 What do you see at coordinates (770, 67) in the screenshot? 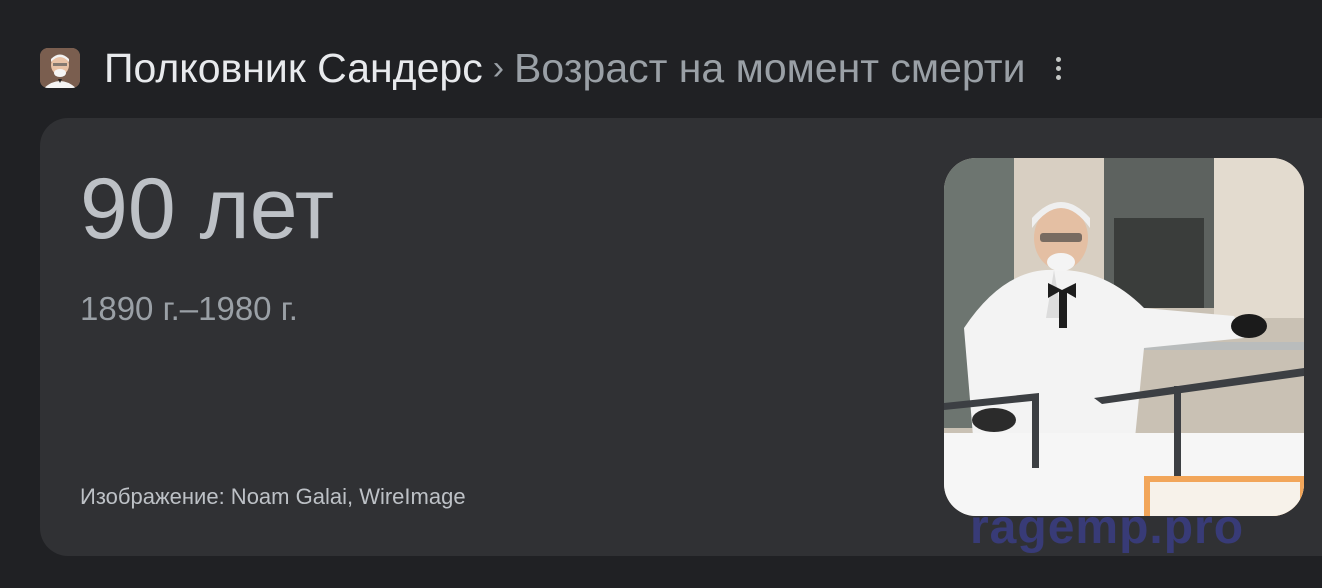
I see `attribute-title: Возраст на момент смерти` at bounding box center [770, 67].